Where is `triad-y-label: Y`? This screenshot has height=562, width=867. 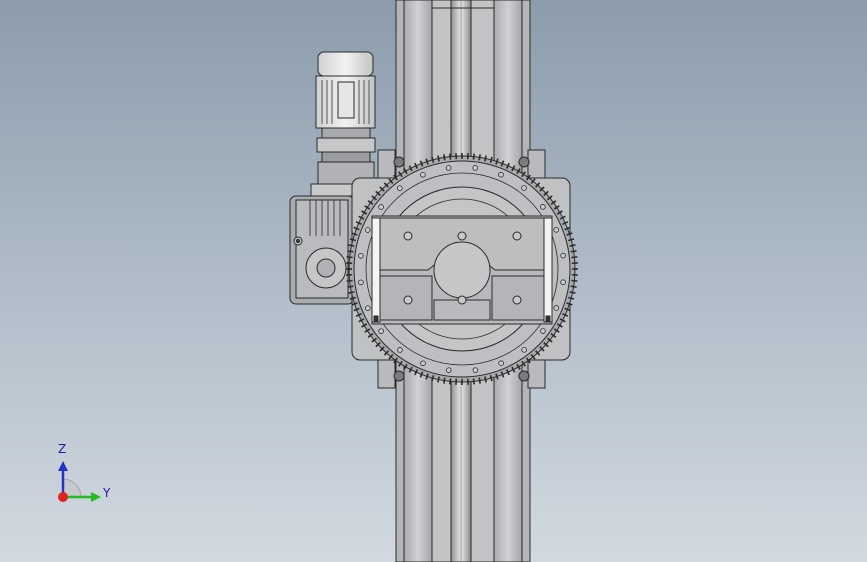
triad-y-label: Y is located at coordinates (107, 493).